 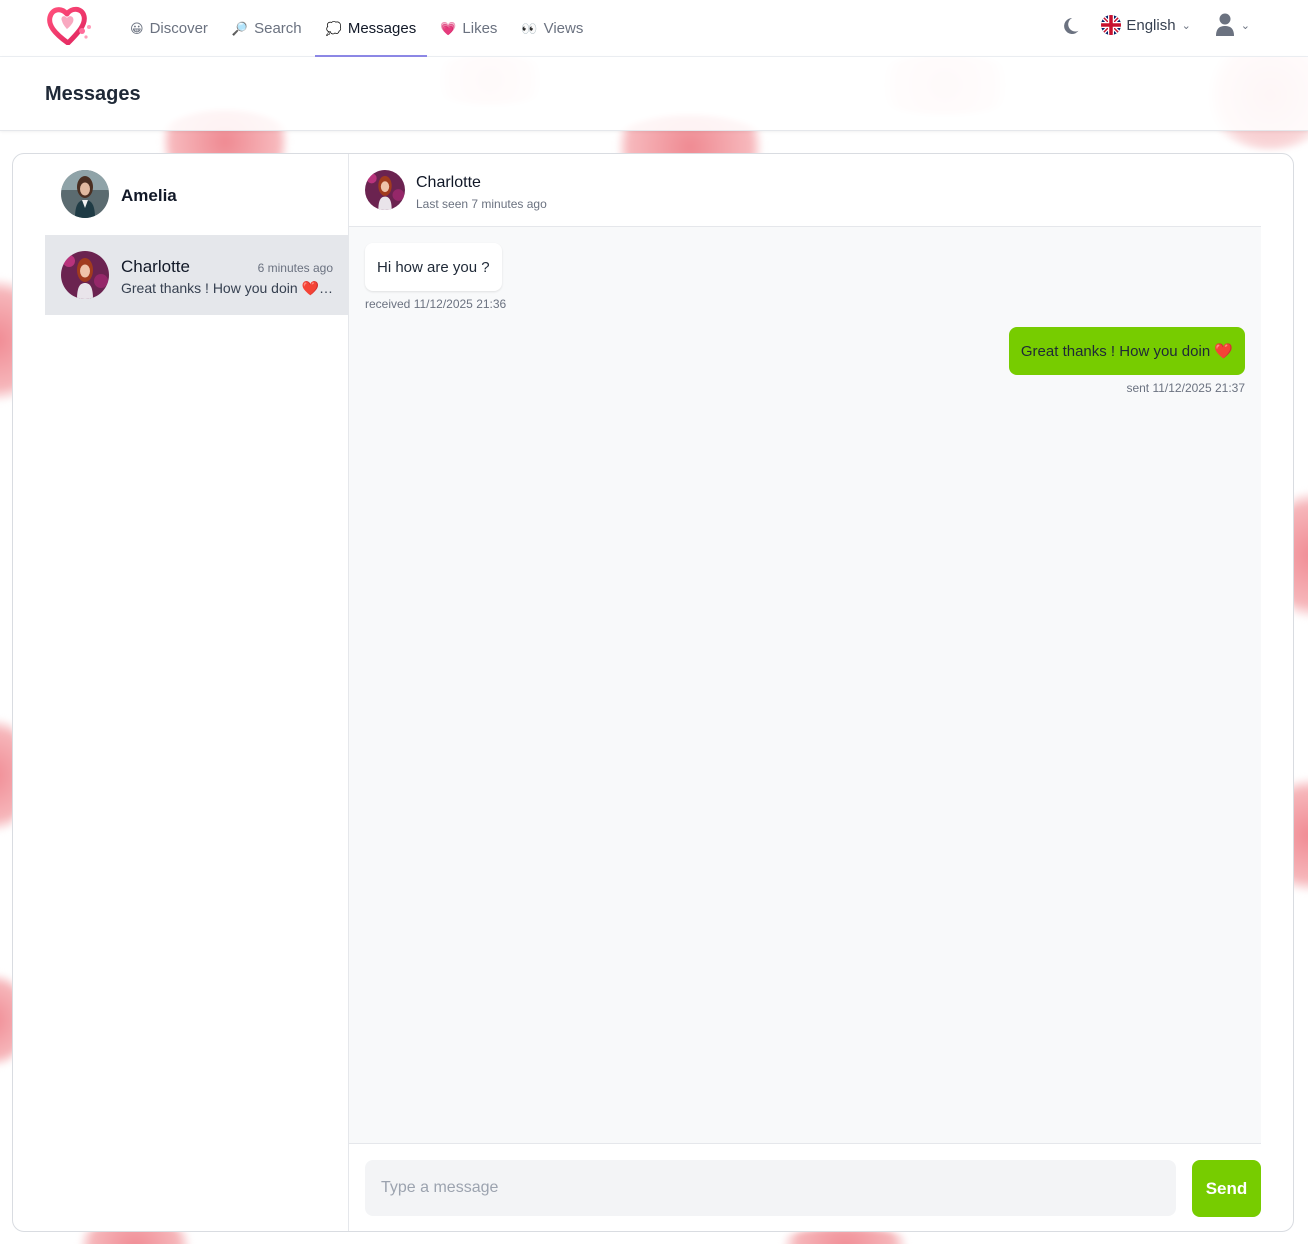 What do you see at coordinates (278, 28) in the screenshot?
I see `nav-search-label: Search` at bounding box center [278, 28].